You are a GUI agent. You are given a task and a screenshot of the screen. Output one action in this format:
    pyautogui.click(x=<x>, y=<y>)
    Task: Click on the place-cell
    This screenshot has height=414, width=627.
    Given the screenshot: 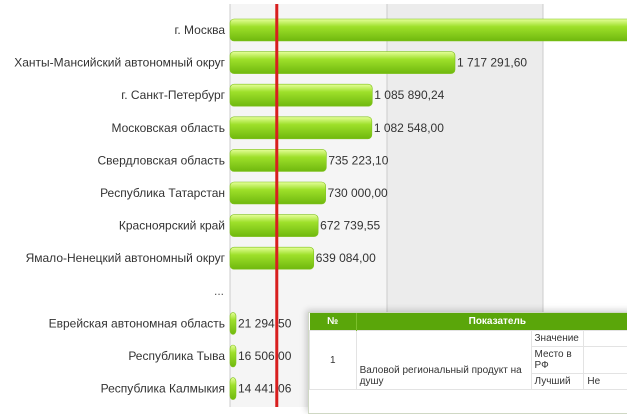 What is the action you would take?
    pyautogui.click(x=605, y=360)
    